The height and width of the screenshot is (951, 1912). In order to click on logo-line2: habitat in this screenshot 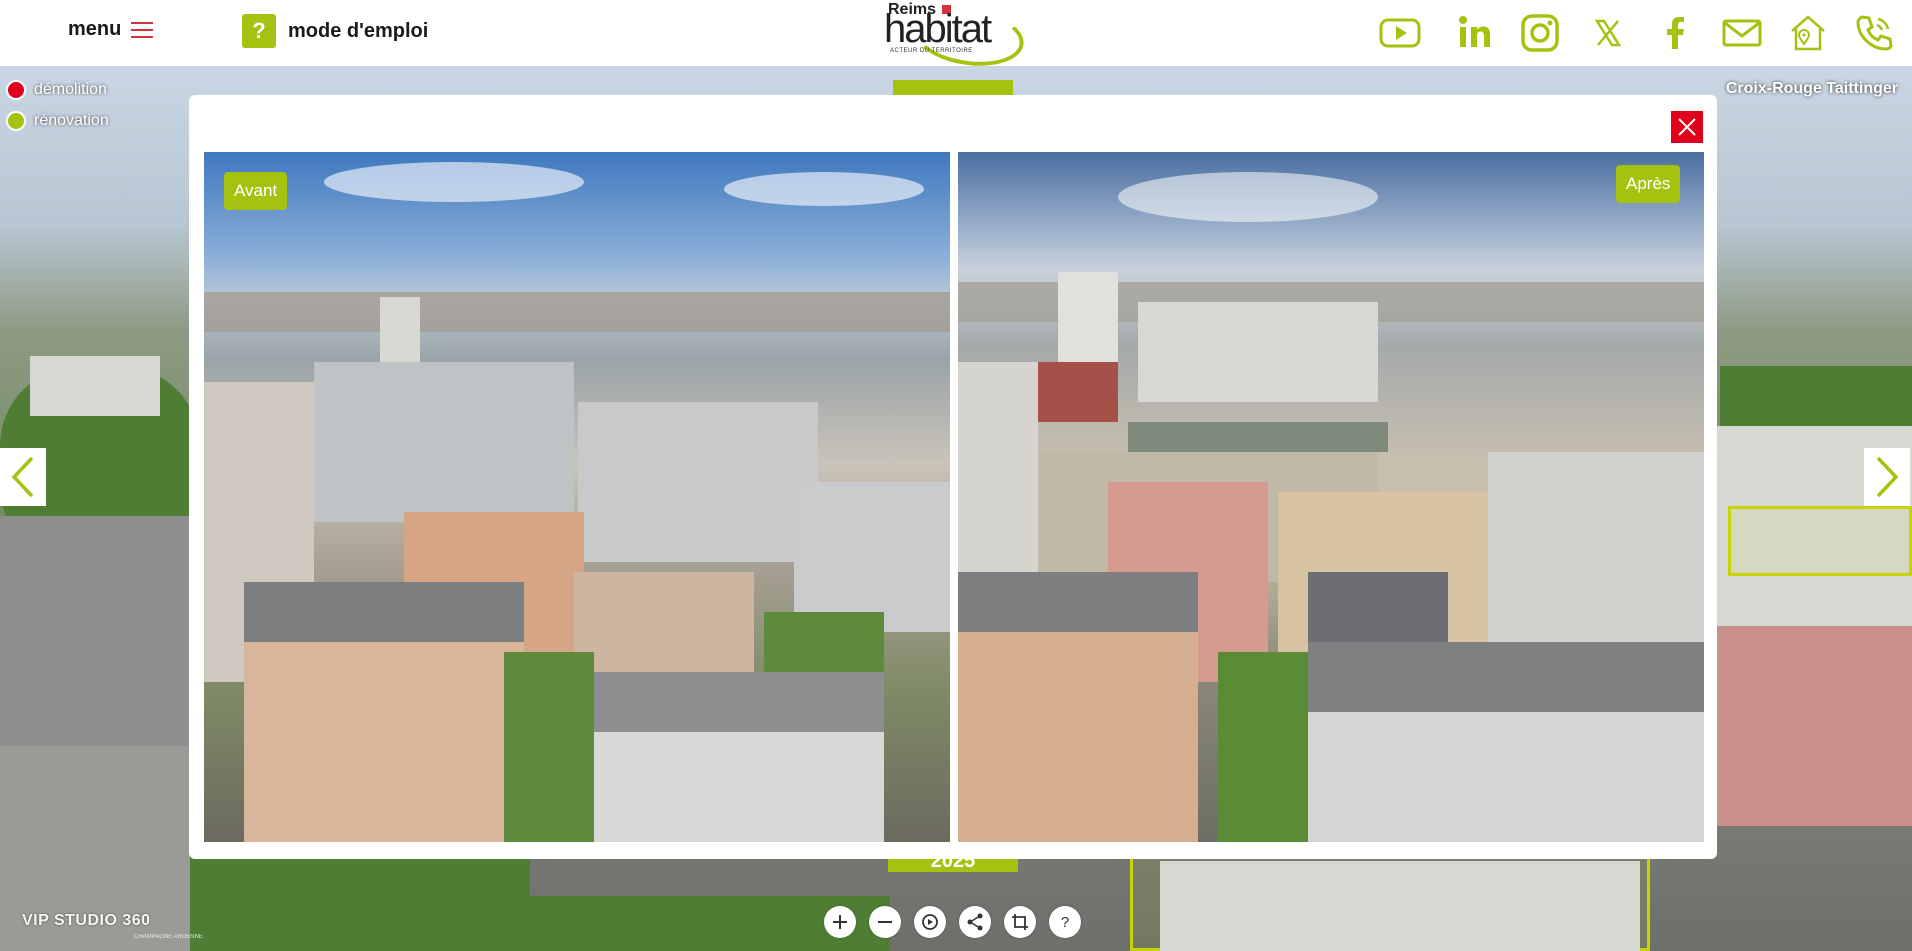, I will do `click(938, 29)`.